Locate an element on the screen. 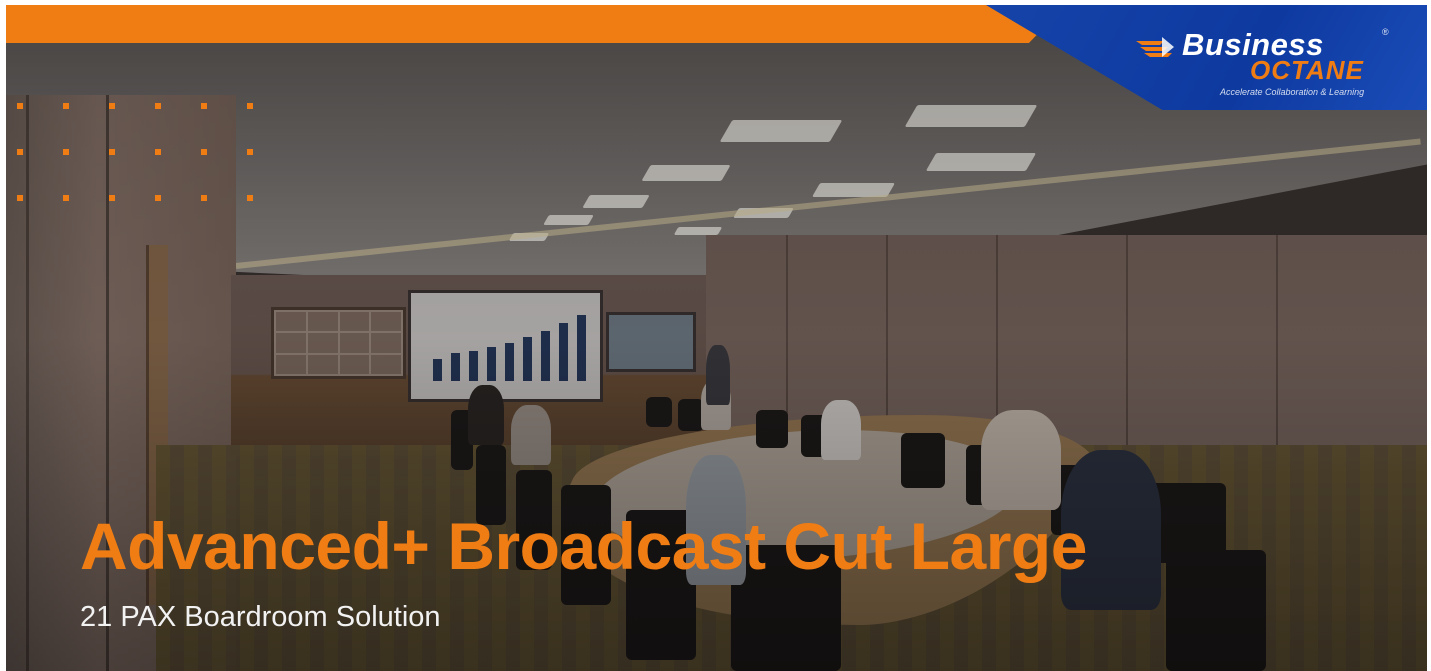  headline: Advanced+ Broadcast Cut Large is located at coordinates (583, 546).